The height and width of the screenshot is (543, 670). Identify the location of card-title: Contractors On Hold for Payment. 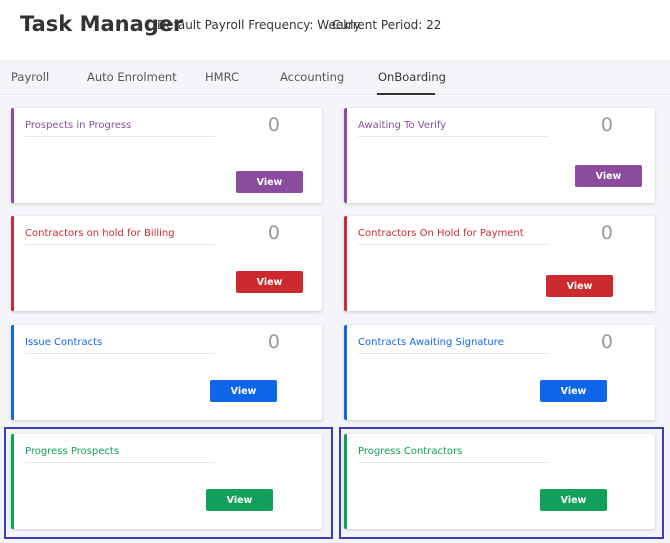
(453, 236).